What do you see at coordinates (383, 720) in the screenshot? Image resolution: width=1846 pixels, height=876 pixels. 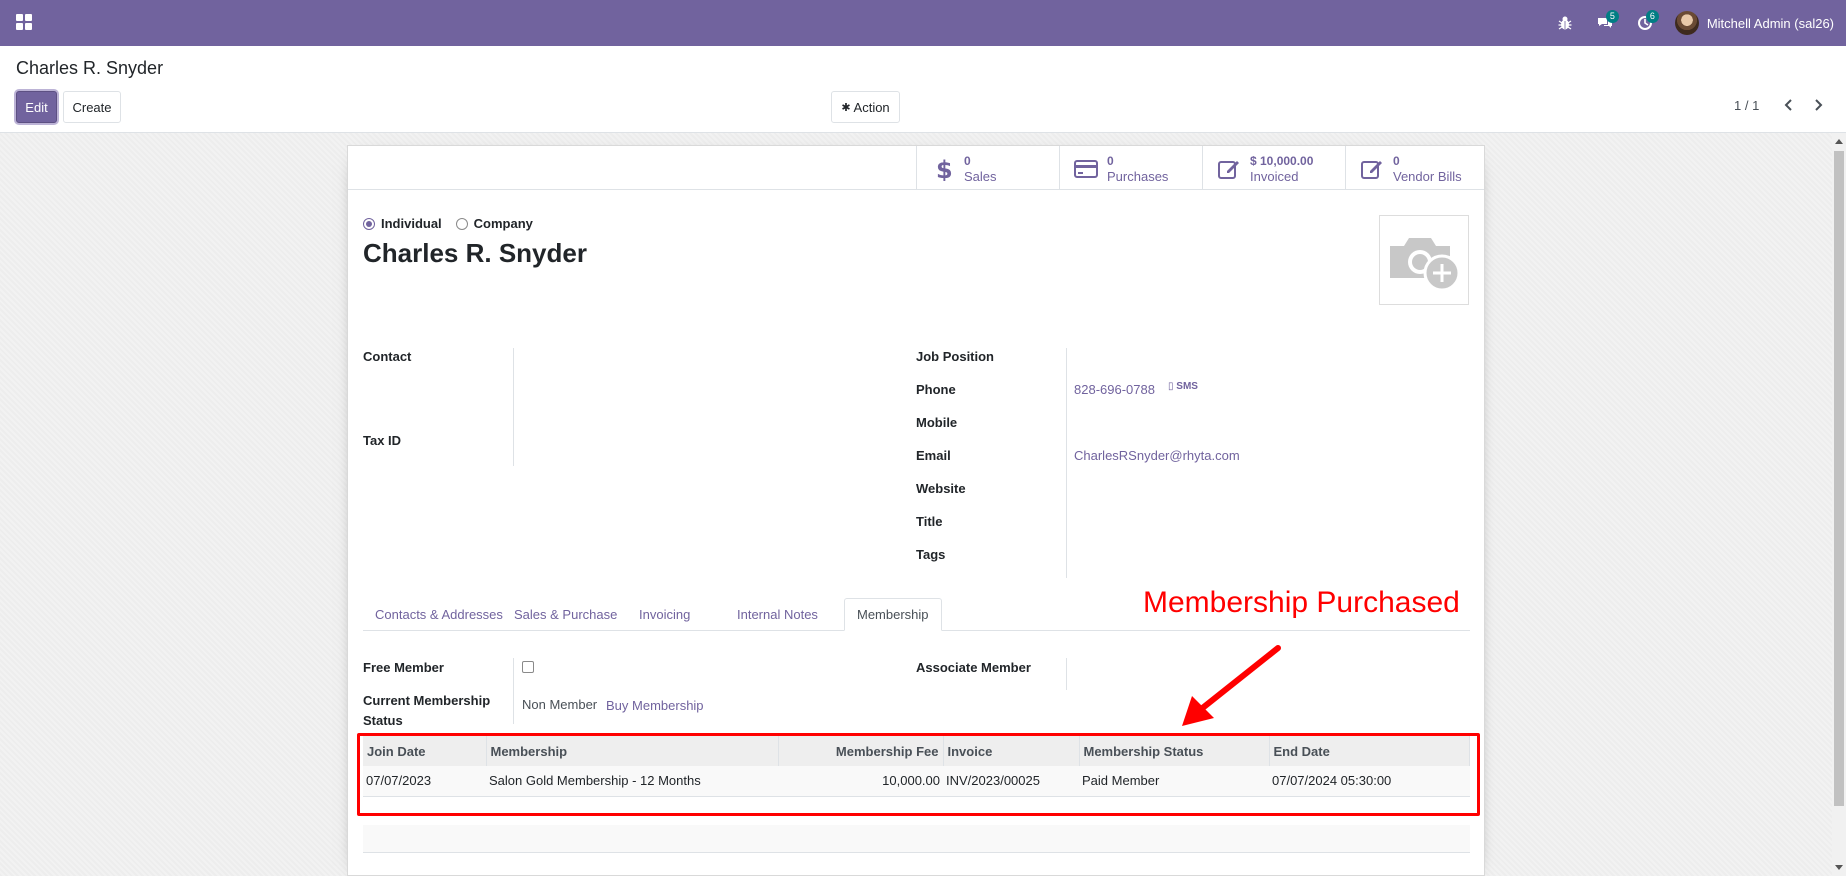 I see `current-status-label-line2: Status` at bounding box center [383, 720].